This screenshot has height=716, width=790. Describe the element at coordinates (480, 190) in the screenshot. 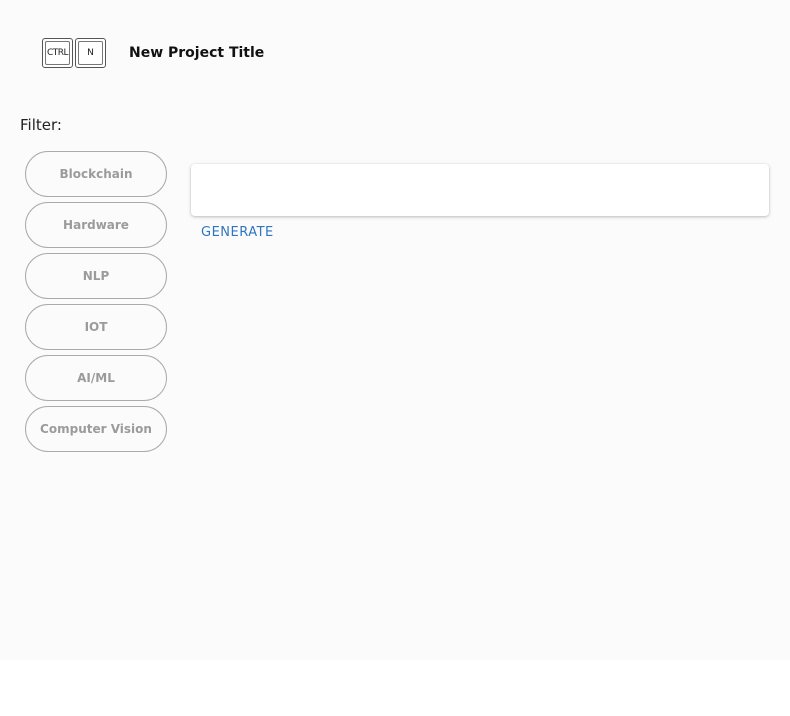

I see `project-output-box` at that location.